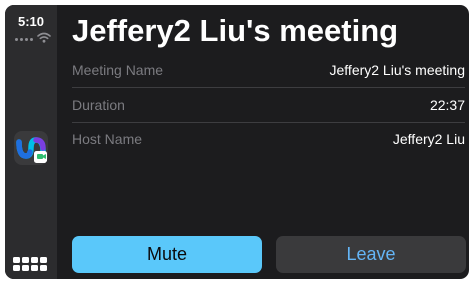  Describe the element at coordinates (107, 139) in the screenshot. I see `host-name-label: Host Name` at that location.